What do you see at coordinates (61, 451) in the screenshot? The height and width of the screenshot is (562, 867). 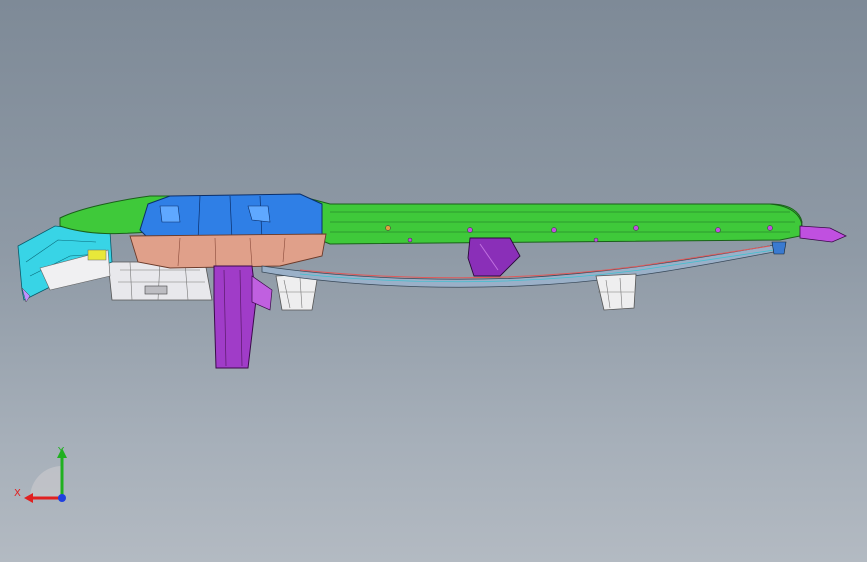 I see `y-axis-label: Y` at bounding box center [61, 451].